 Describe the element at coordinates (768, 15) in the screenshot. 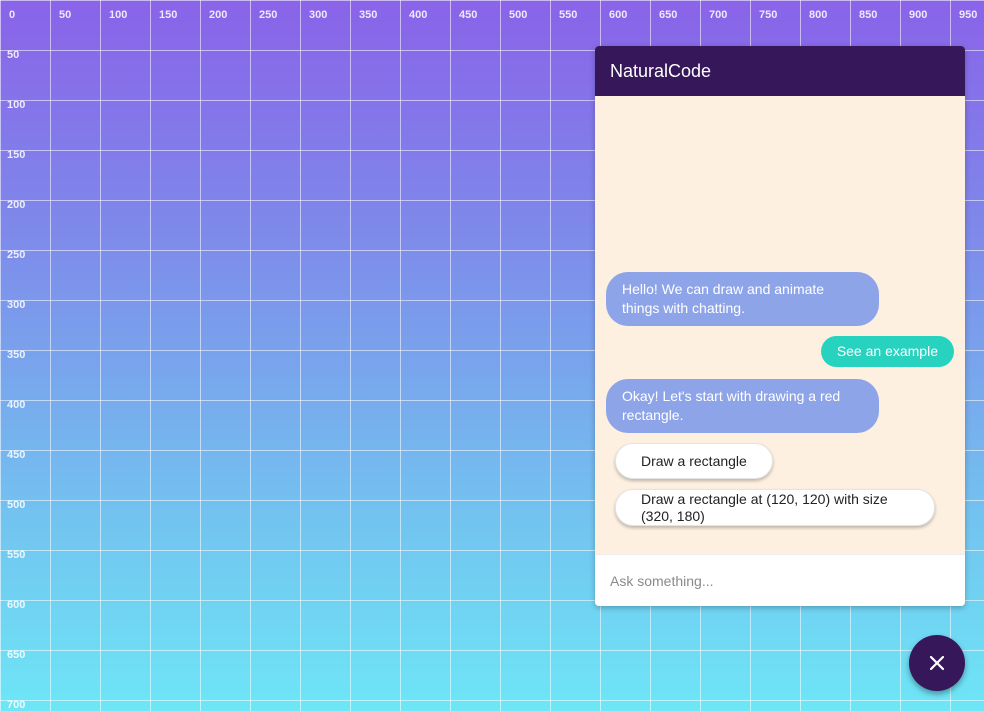

I see `x-tick-label: 750` at that location.